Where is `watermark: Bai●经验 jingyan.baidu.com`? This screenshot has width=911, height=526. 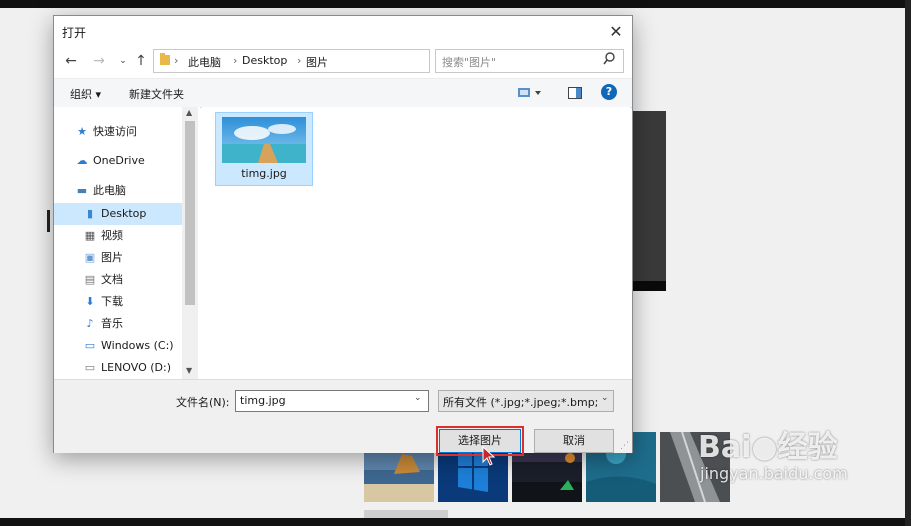 watermark: Bai●经验 jingyan.baidu.com is located at coordinates (773, 457).